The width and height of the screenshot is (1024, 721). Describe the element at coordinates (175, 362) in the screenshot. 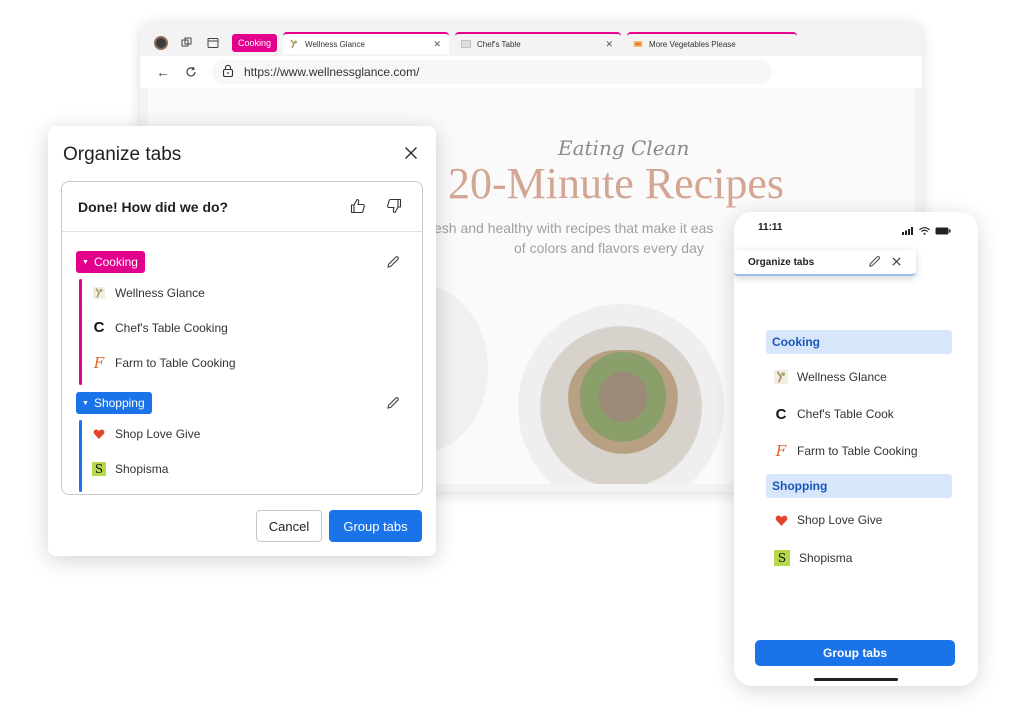

I see `group-tab-label: Farm to Table Cooking` at that location.